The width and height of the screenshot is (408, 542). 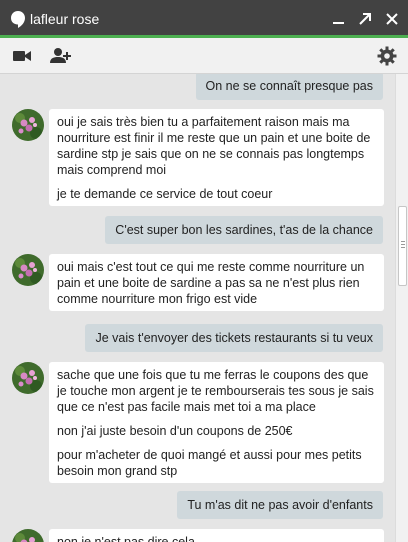 What do you see at coordinates (401, 308) in the screenshot?
I see `scrollbar` at bounding box center [401, 308].